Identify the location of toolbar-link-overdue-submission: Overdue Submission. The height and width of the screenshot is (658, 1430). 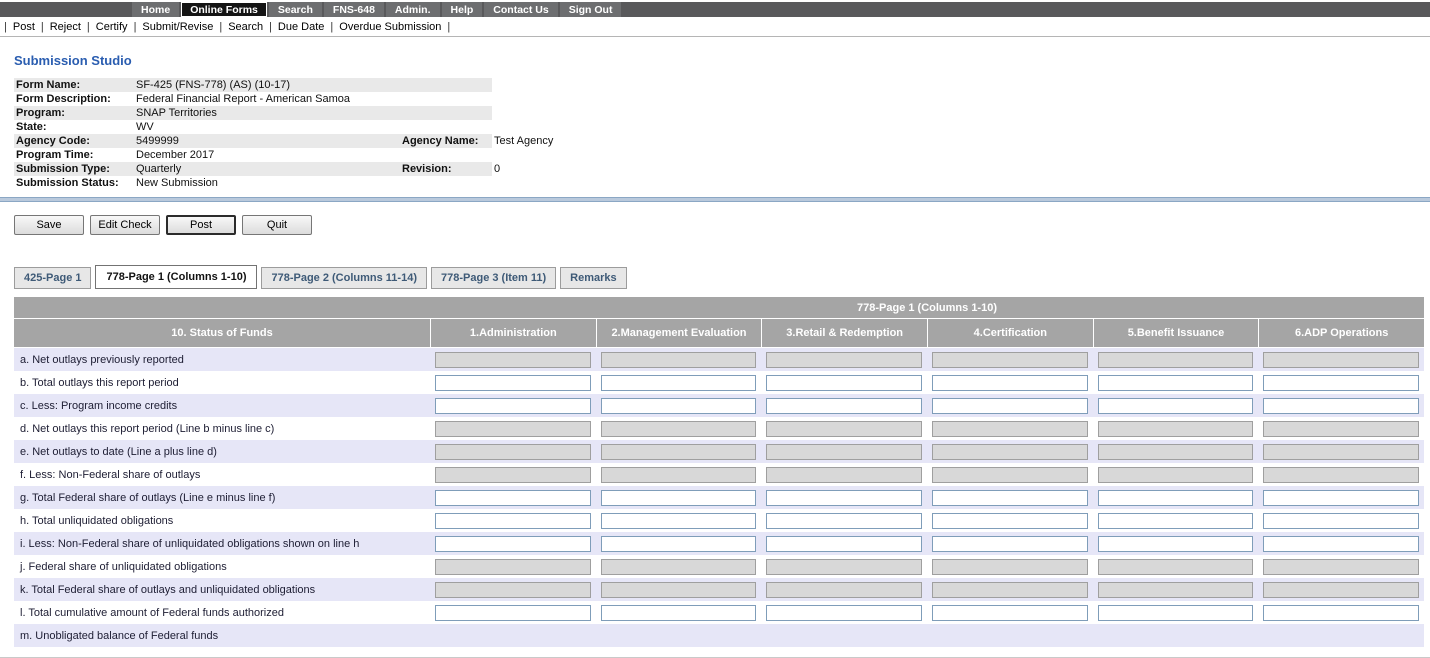
(390, 27).